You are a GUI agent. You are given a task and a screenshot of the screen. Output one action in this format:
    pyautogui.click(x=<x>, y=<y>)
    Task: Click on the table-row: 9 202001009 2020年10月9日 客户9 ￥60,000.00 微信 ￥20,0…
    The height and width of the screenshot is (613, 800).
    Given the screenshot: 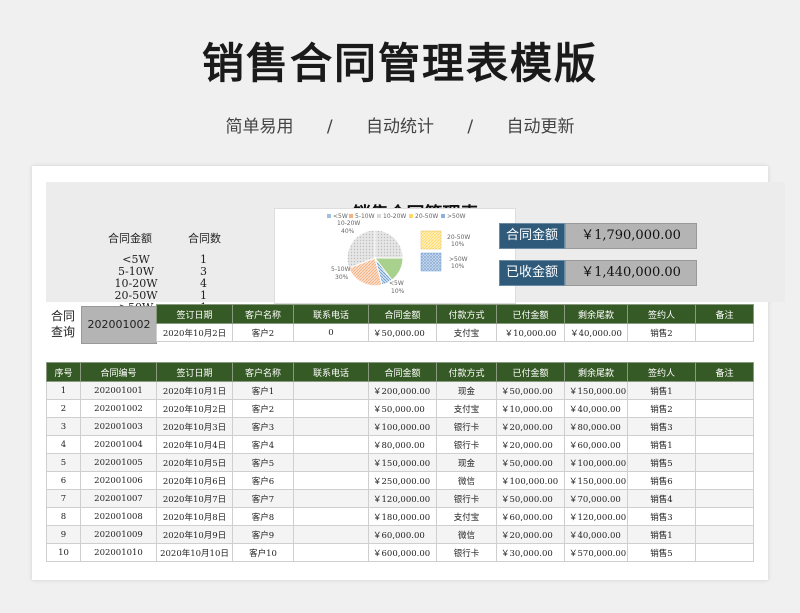 What is the action you would take?
    pyautogui.click(x=400, y=534)
    